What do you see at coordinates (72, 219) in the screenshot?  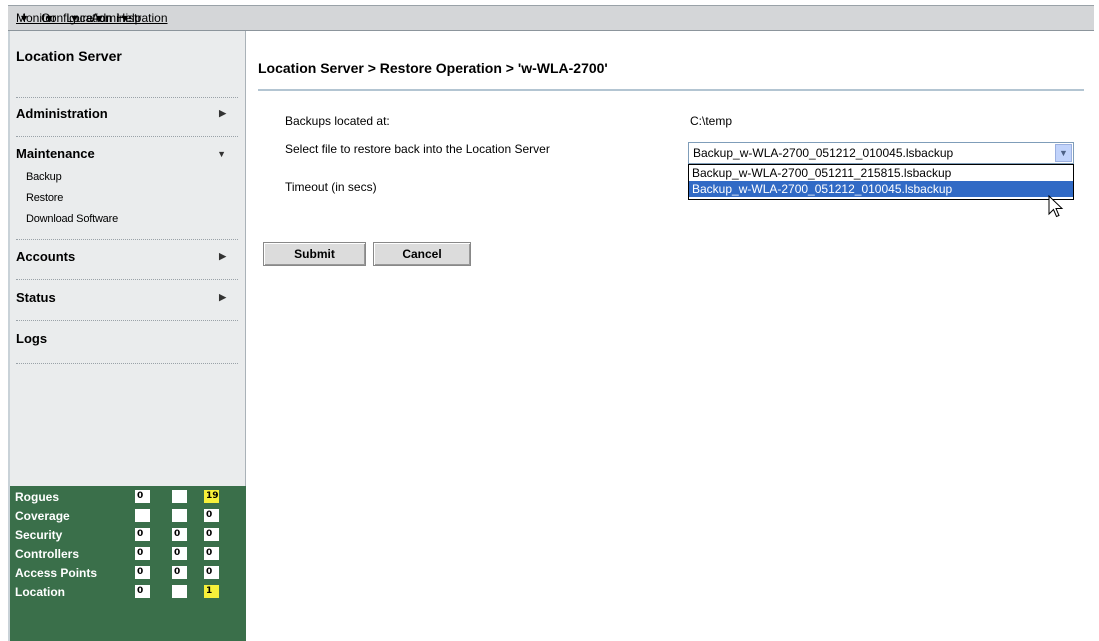 I see `sidebar-link-download-software: Download Software` at bounding box center [72, 219].